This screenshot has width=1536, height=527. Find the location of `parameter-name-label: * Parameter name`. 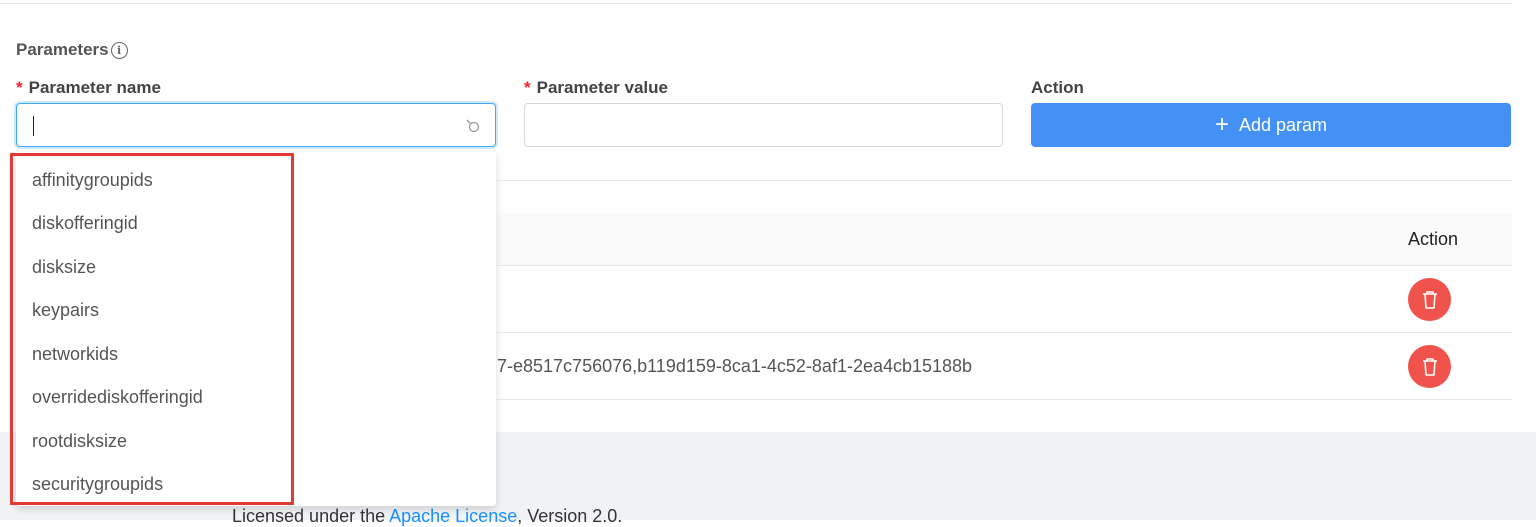

parameter-name-label: * Parameter name is located at coordinates (88, 88).